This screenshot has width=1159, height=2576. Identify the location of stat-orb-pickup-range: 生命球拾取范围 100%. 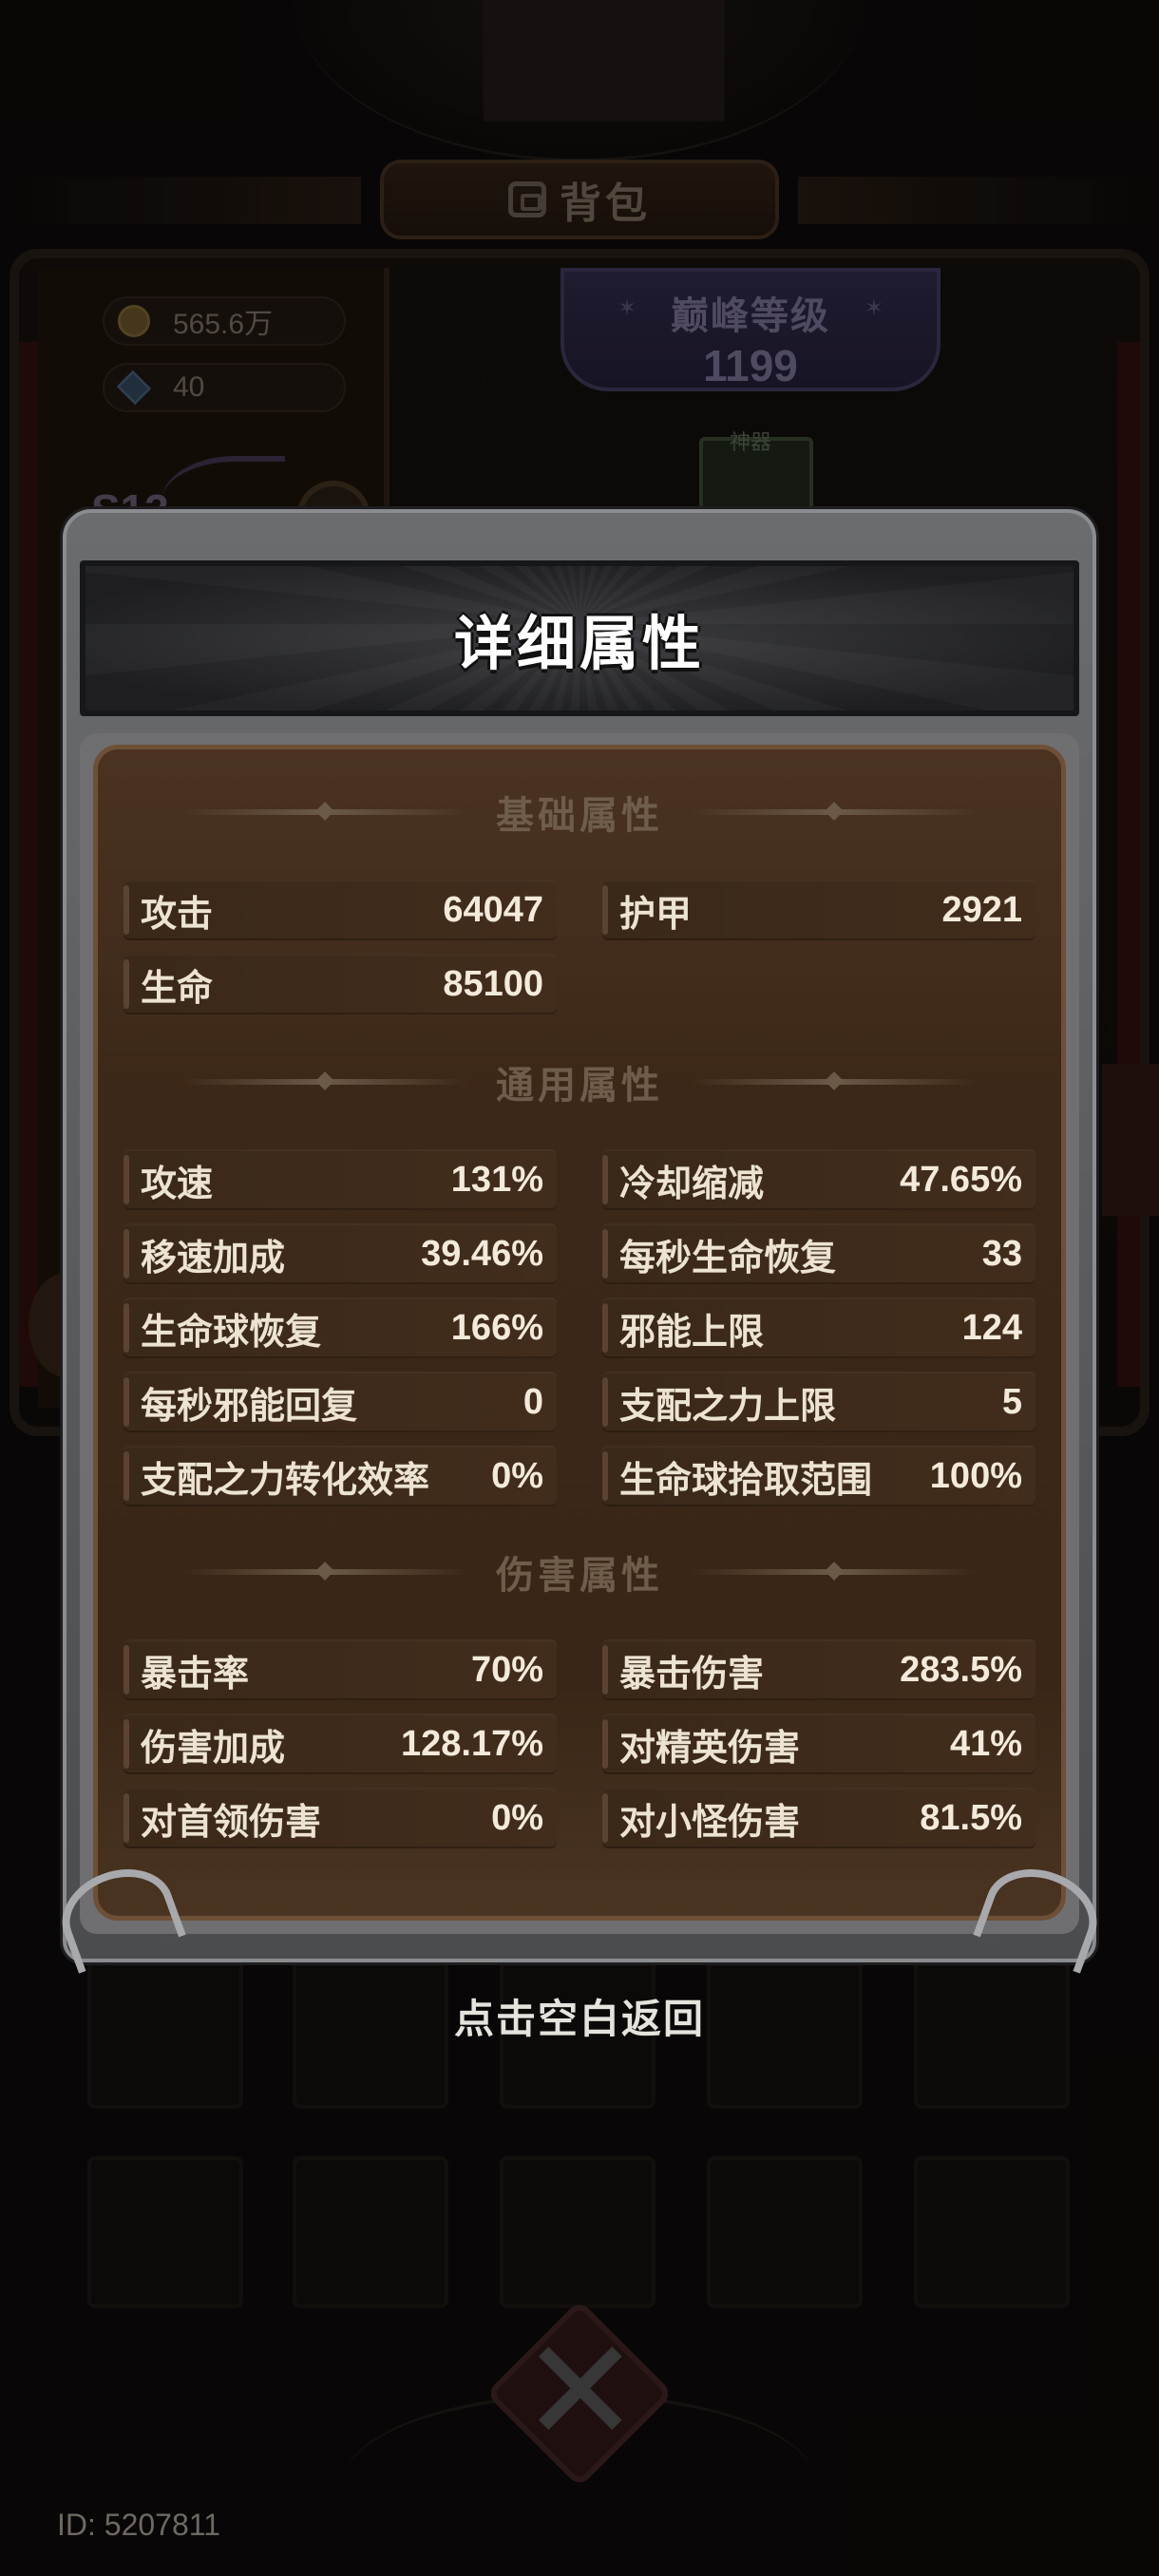
(819, 1476).